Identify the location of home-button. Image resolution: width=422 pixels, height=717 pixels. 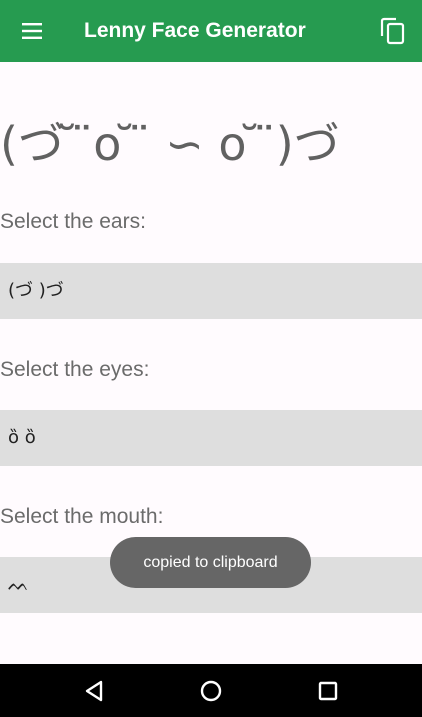
(211, 691).